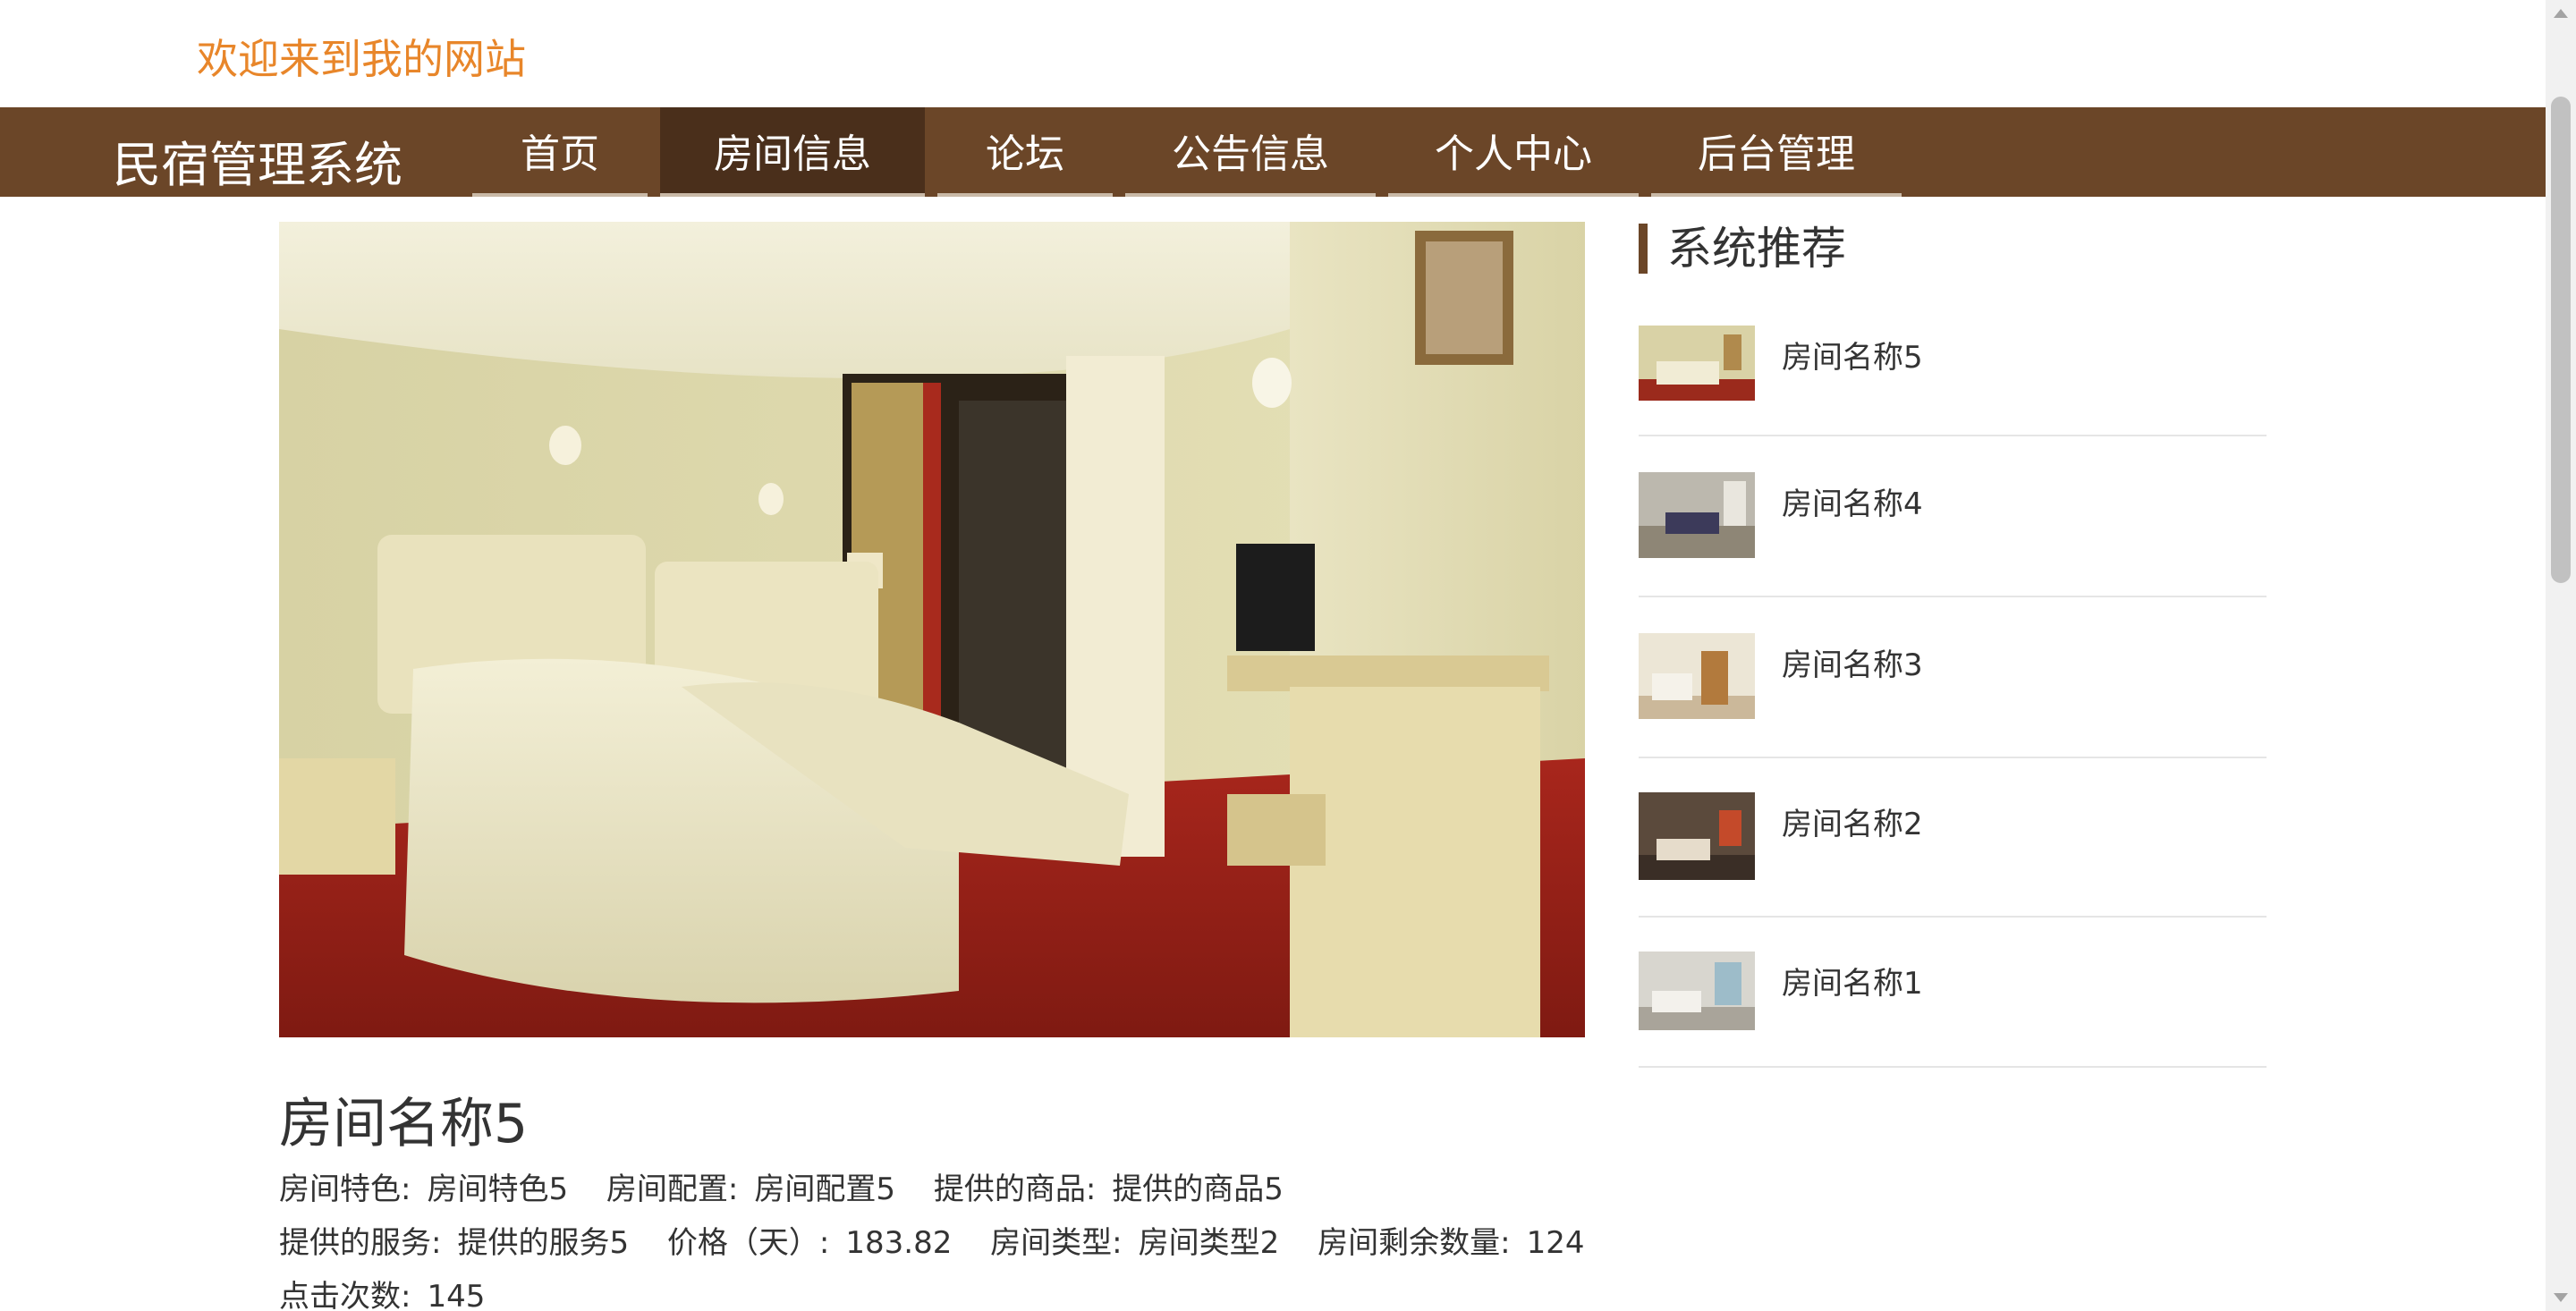 Image resolution: width=2576 pixels, height=1311 pixels. I want to click on room-price-label: 价格（天）:, so click(748, 1243).